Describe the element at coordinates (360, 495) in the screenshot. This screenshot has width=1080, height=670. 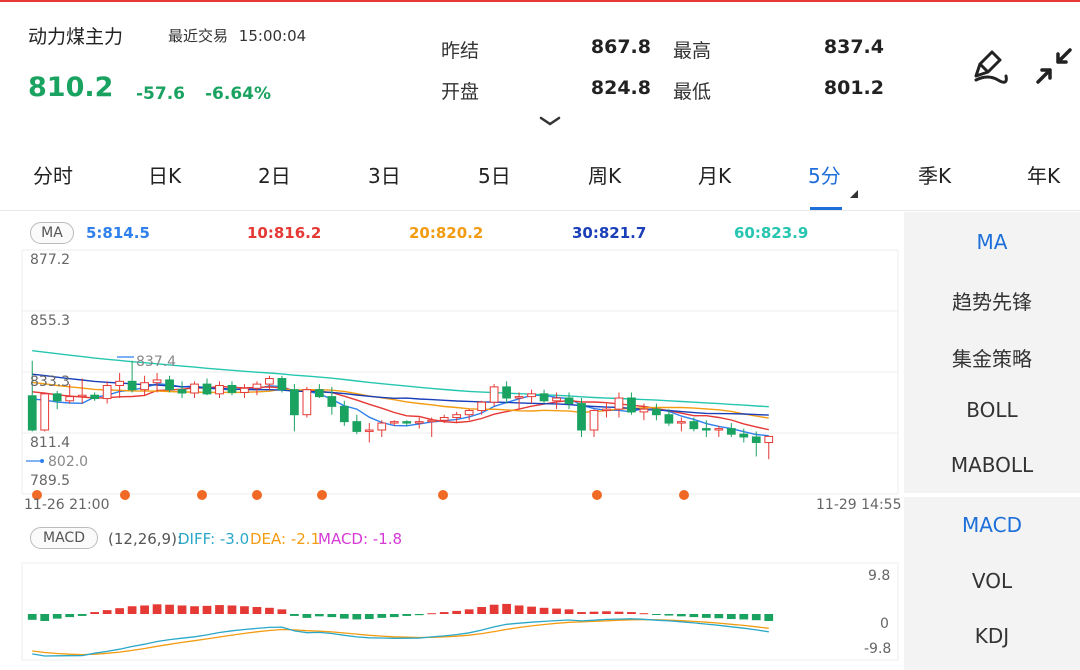
I see `event-dots` at that location.